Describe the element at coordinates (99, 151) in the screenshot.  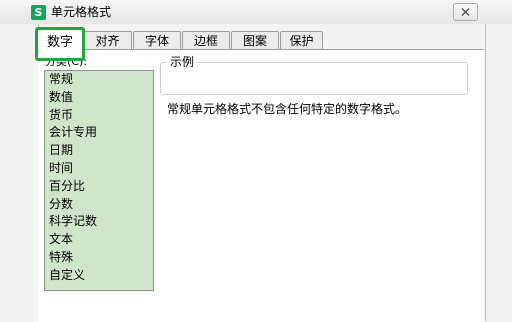
I see `category-item-date: 日期` at that location.